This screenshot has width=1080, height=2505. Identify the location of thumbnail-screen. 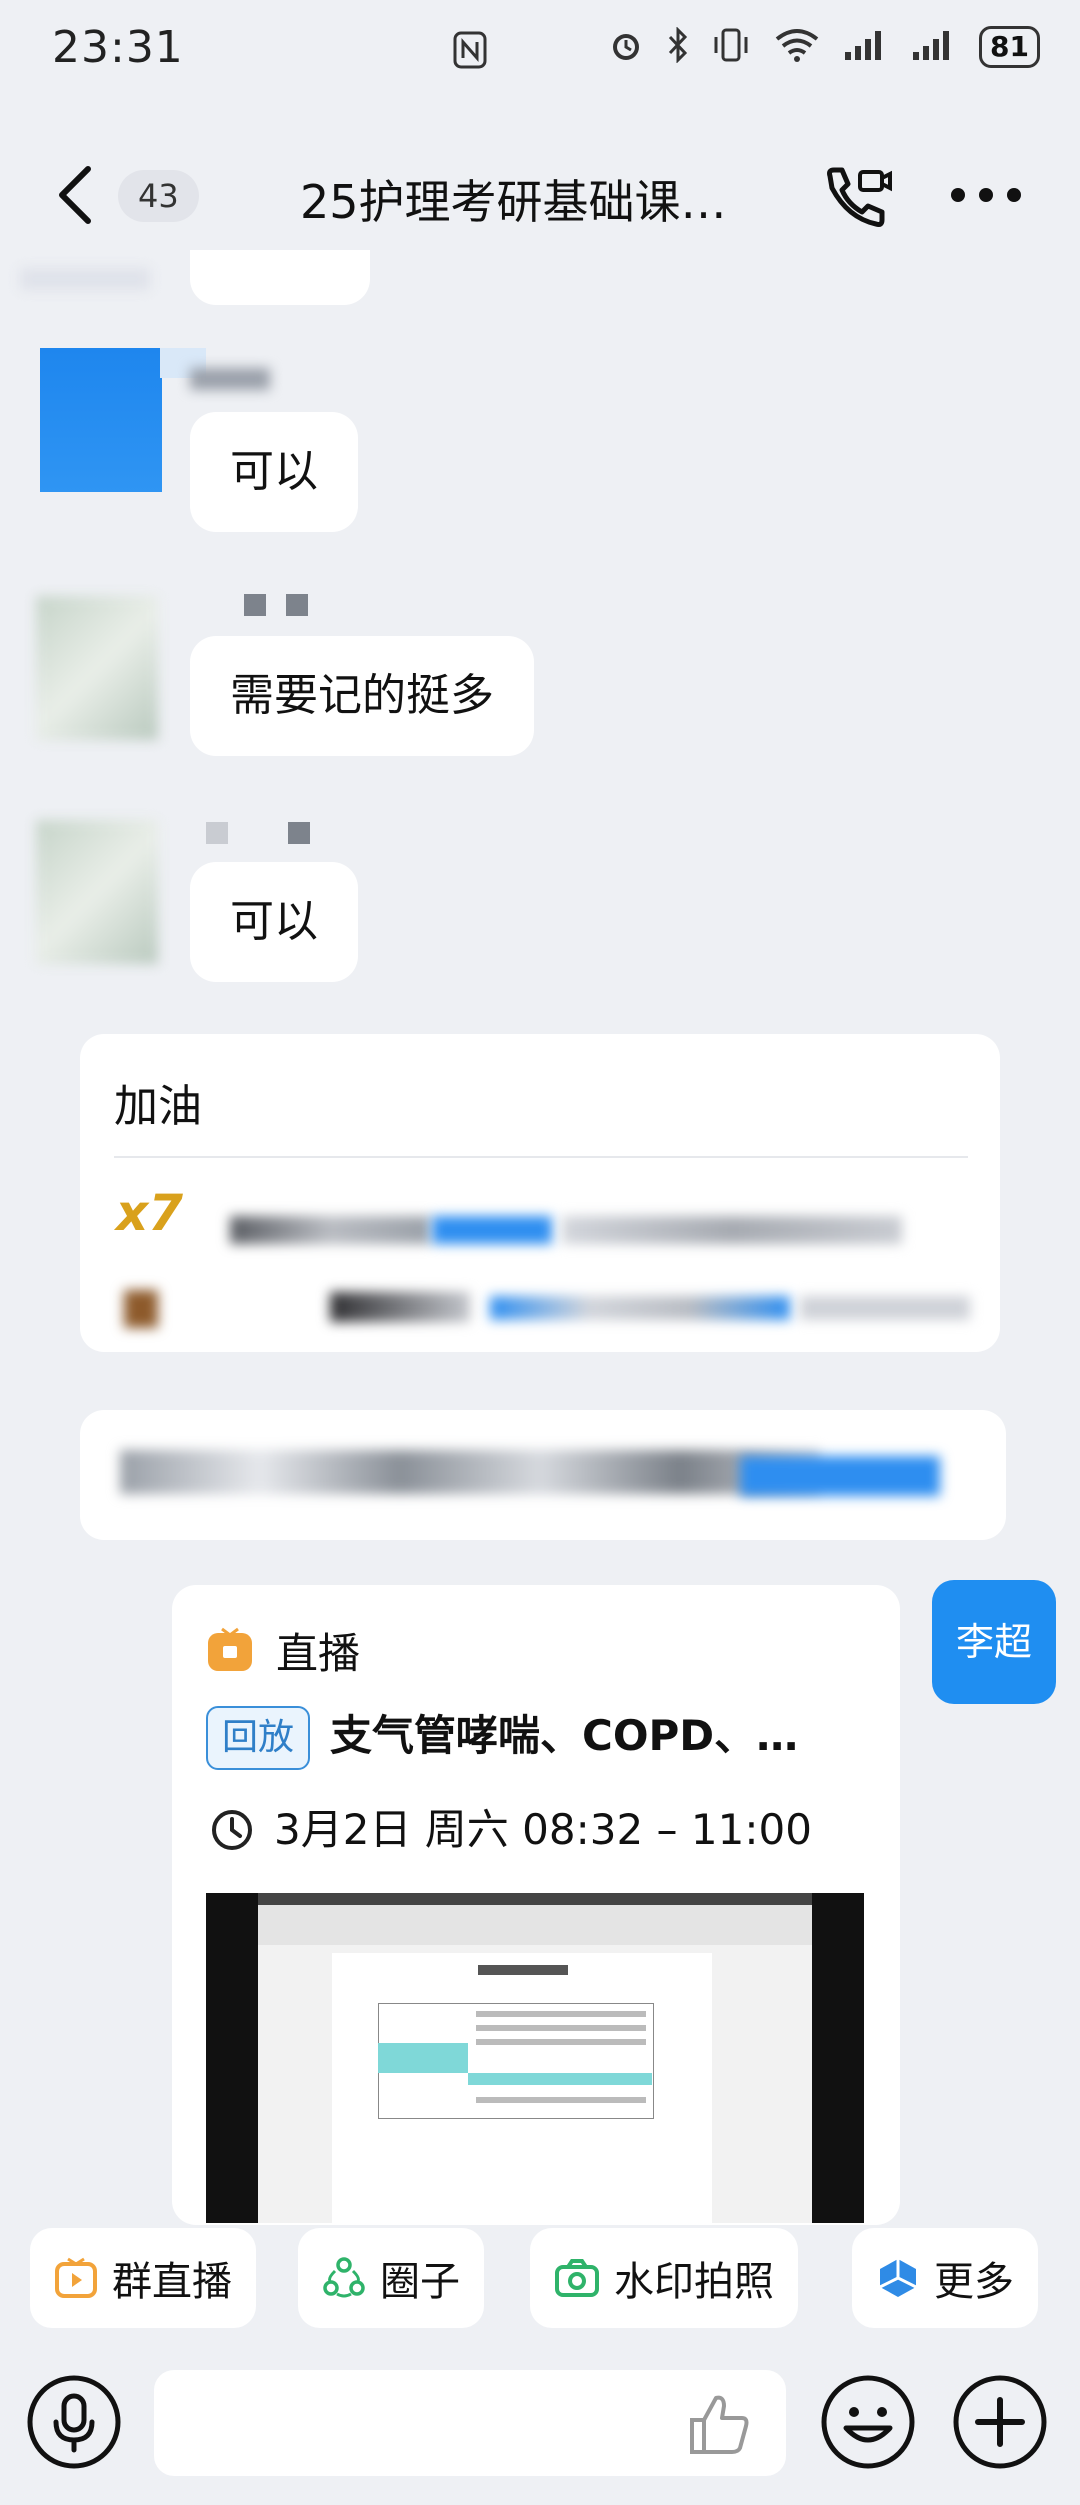
(535, 2058).